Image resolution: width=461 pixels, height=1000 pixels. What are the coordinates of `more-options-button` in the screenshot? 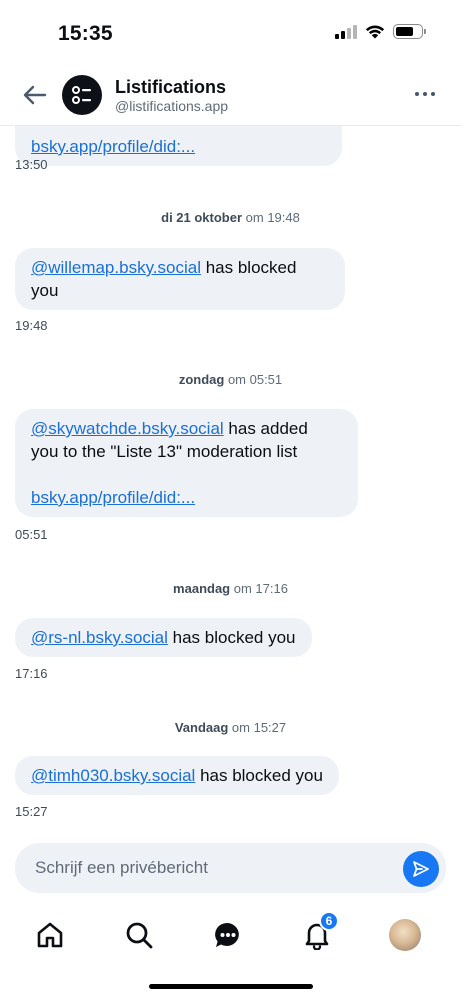 It's located at (425, 94).